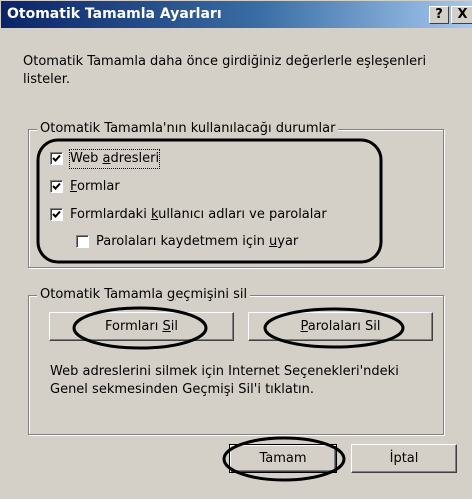 This screenshot has width=472, height=500. I want to click on ok-button: Tamam, so click(283, 458).